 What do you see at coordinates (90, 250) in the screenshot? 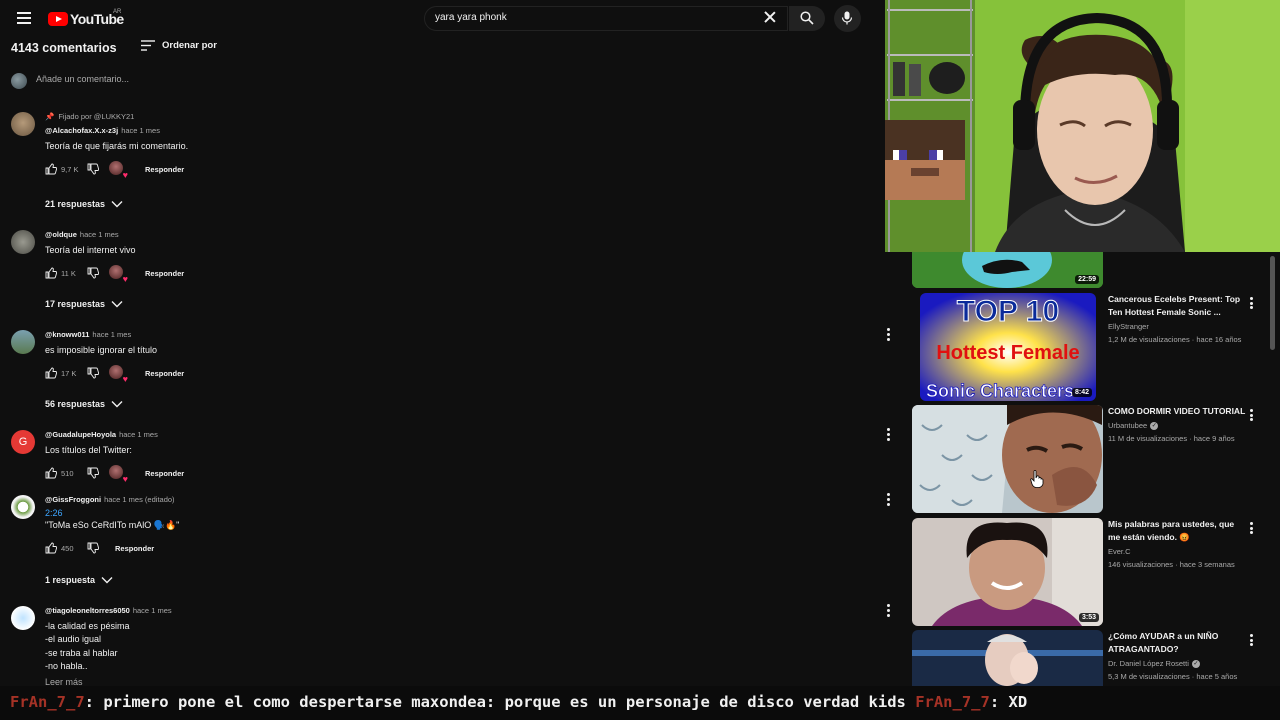
I see `comment-text: Teoría del internet vivo` at bounding box center [90, 250].